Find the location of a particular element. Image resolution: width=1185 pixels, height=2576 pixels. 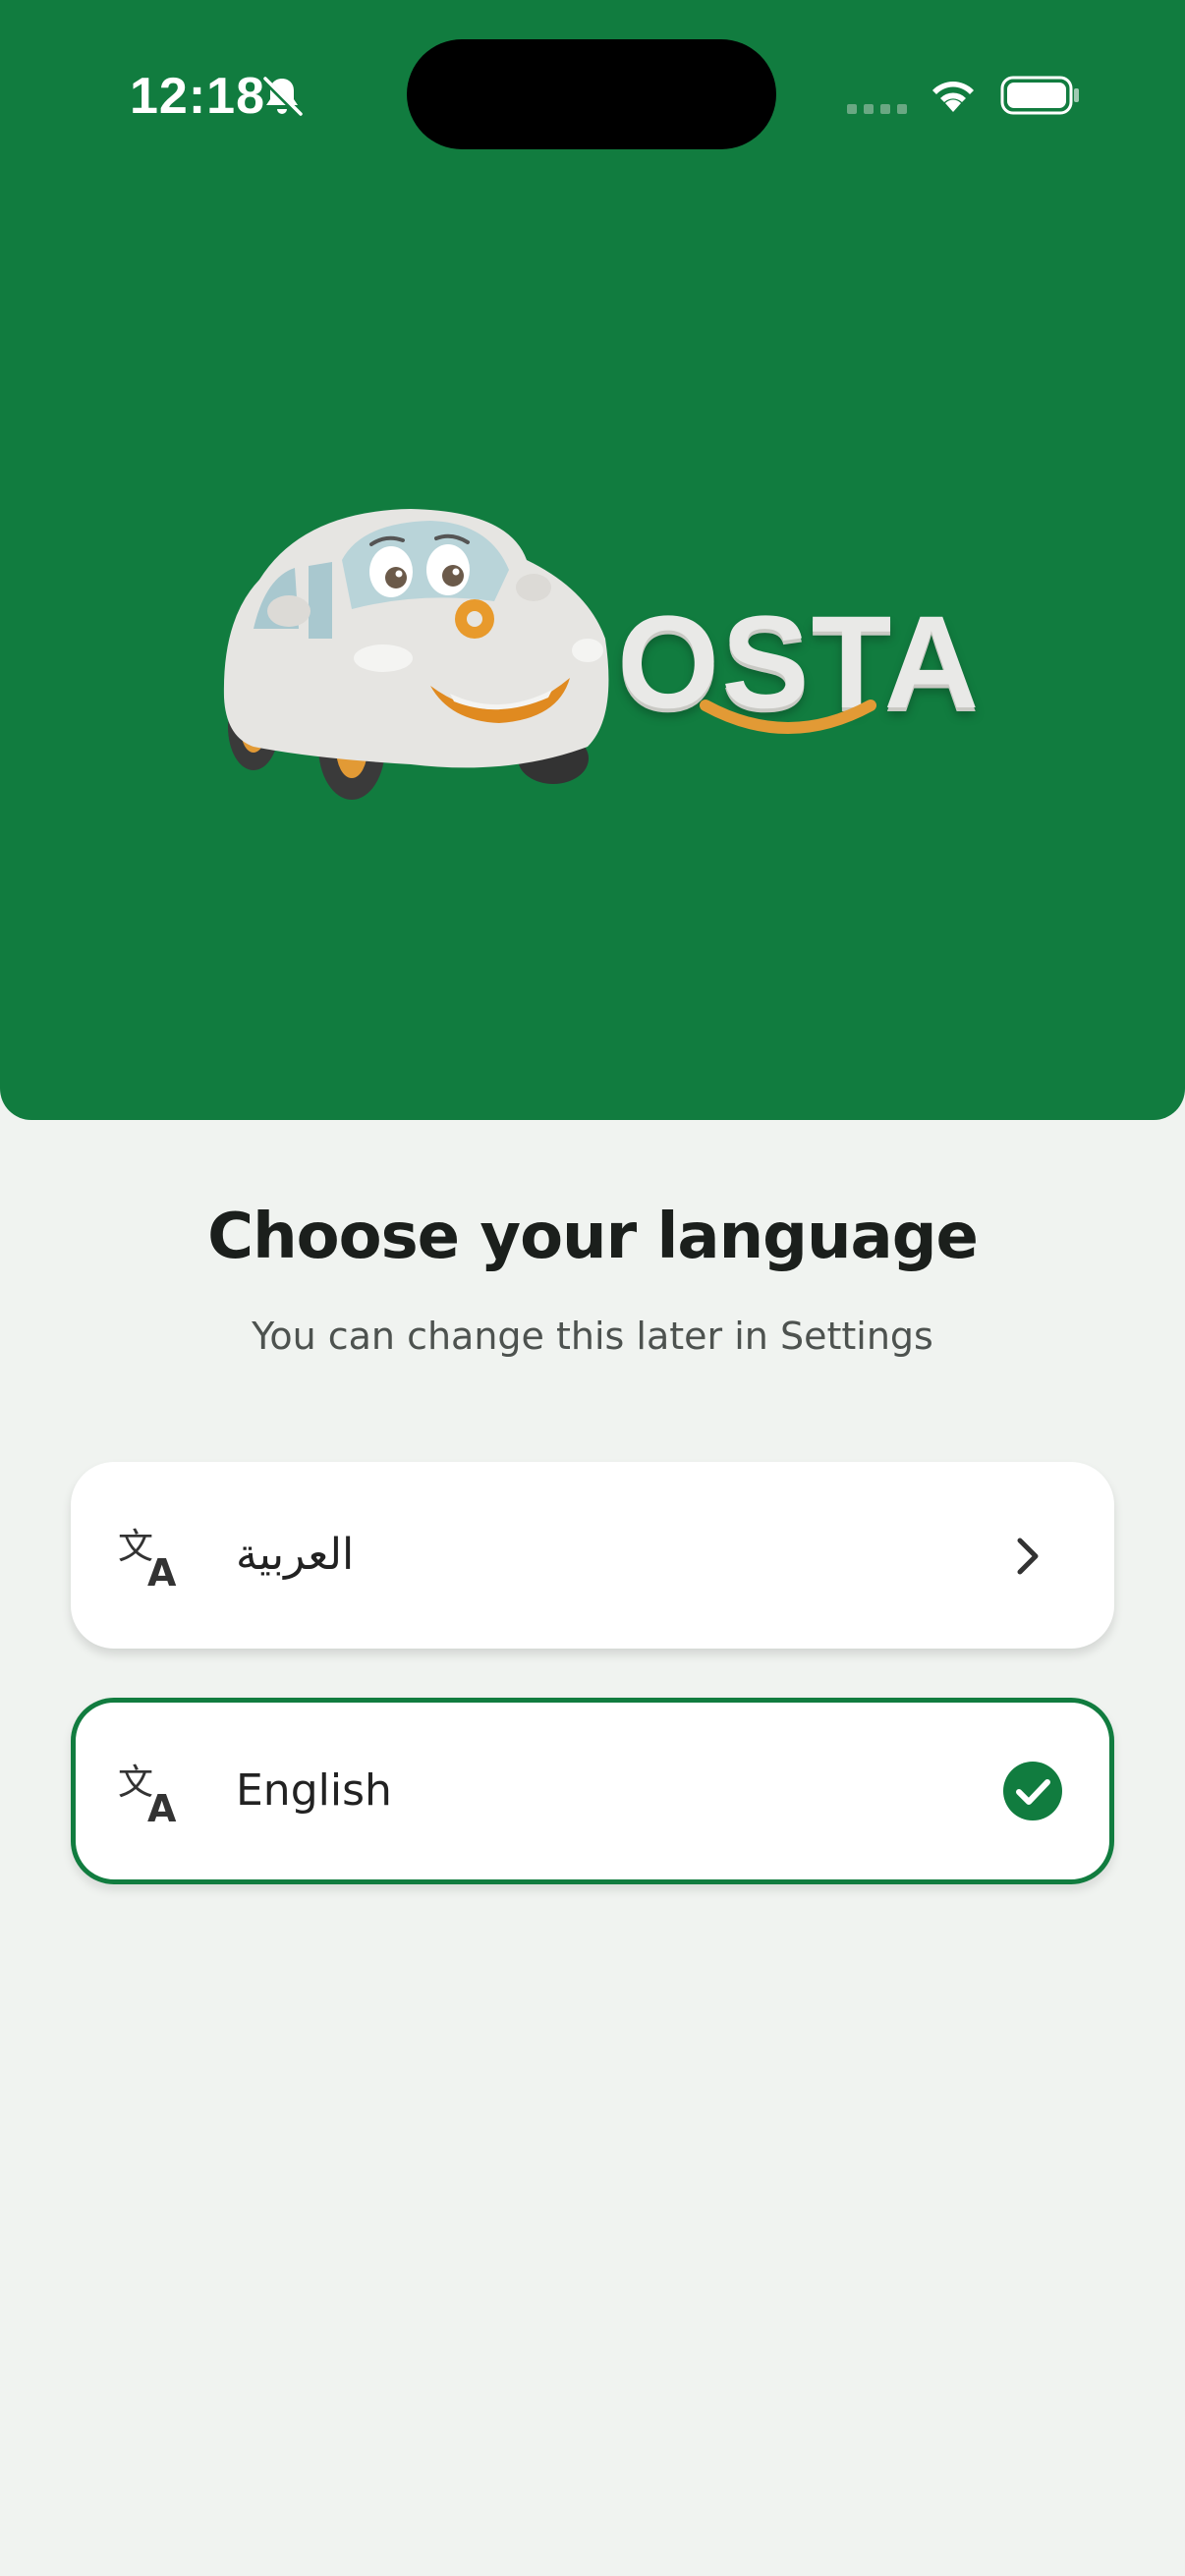

language-label: English is located at coordinates (314, 1790).